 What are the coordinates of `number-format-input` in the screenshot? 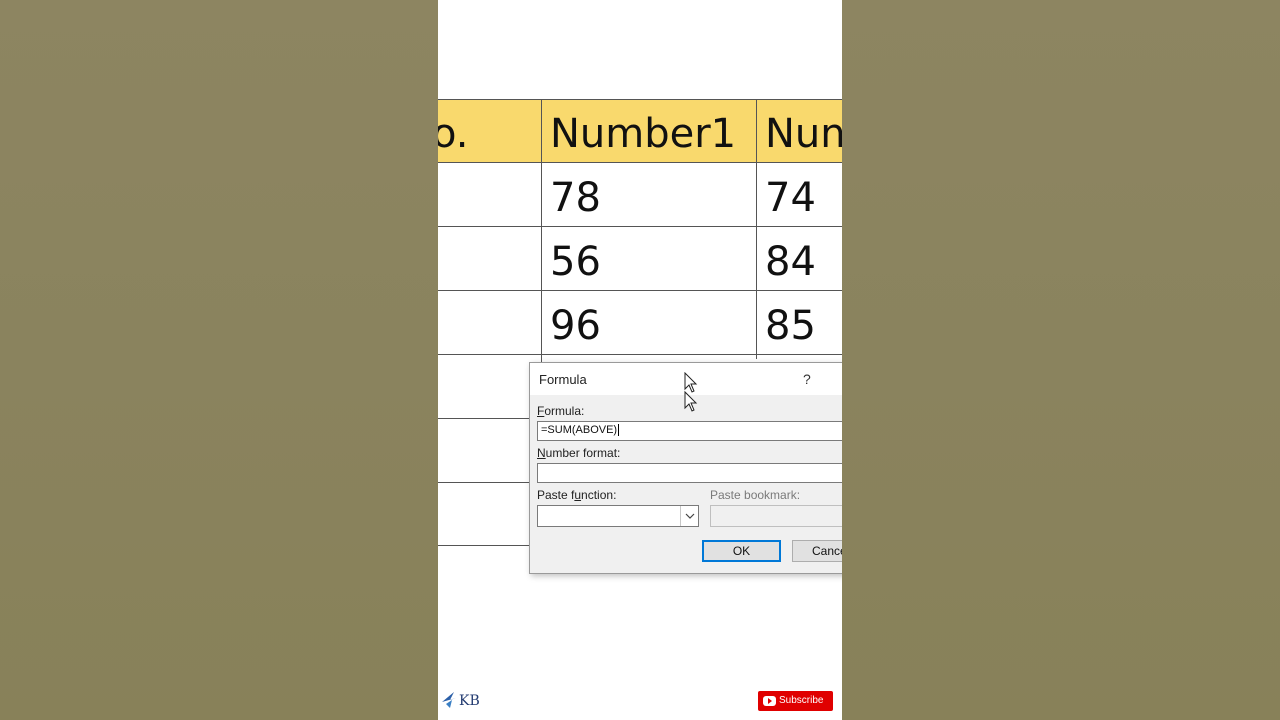 It's located at (689, 473).